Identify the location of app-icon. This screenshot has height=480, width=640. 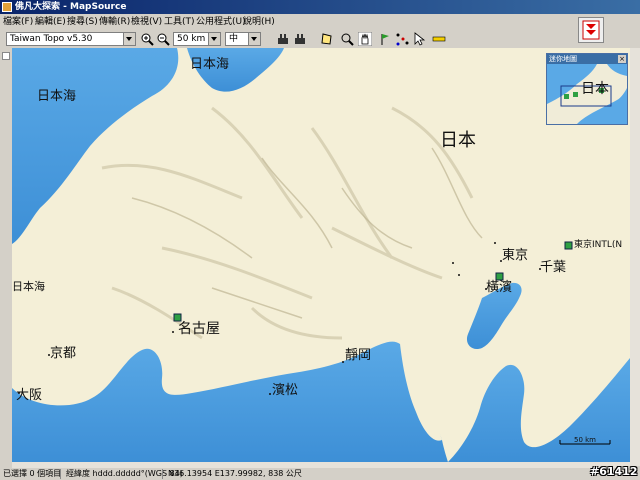
(7, 7).